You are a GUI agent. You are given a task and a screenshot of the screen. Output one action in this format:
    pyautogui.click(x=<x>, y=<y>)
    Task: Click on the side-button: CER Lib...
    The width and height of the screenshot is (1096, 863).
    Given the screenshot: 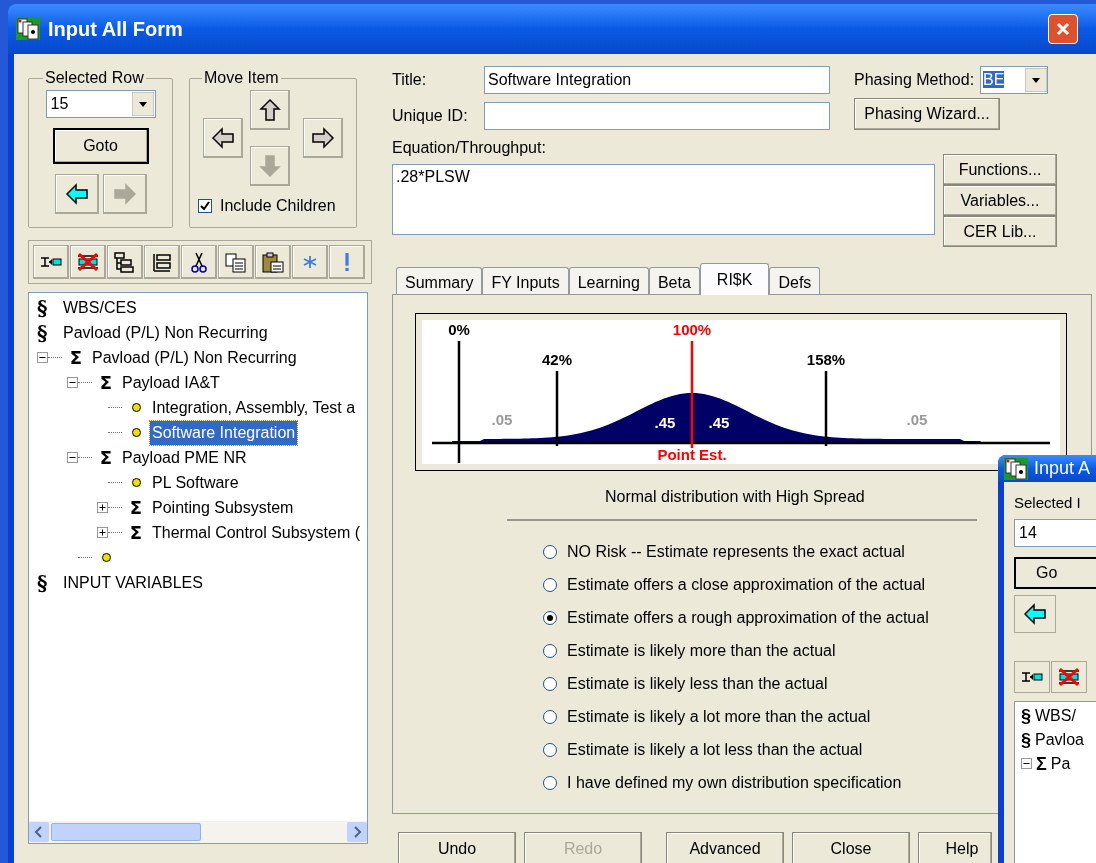 What is the action you would take?
    pyautogui.click(x=1000, y=231)
    